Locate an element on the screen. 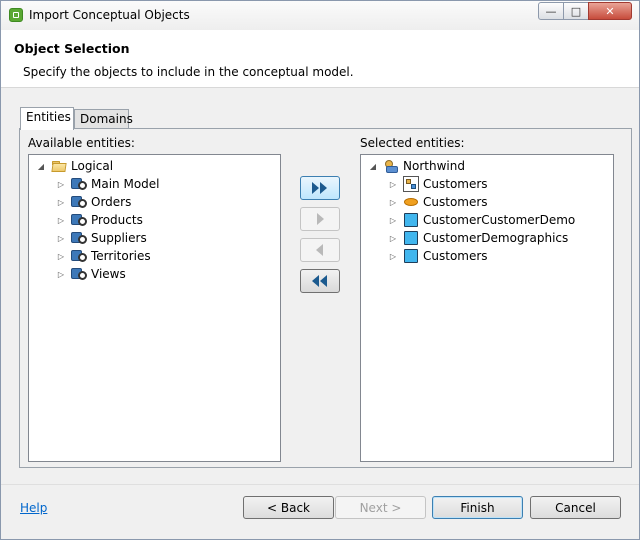 The image size is (640, 540). tree-node-views: ▷ Views is located at coordinates (91, 274).